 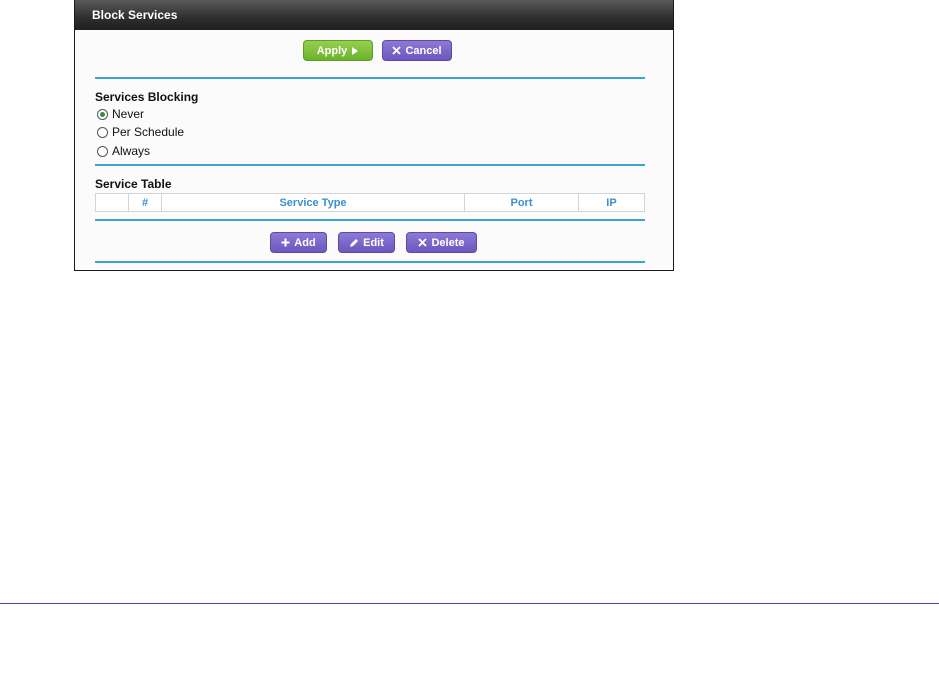 What do you see at coordinates (522, 202) in the screenshot?
I see `column-port: Port` at bounding box center [522, 202].